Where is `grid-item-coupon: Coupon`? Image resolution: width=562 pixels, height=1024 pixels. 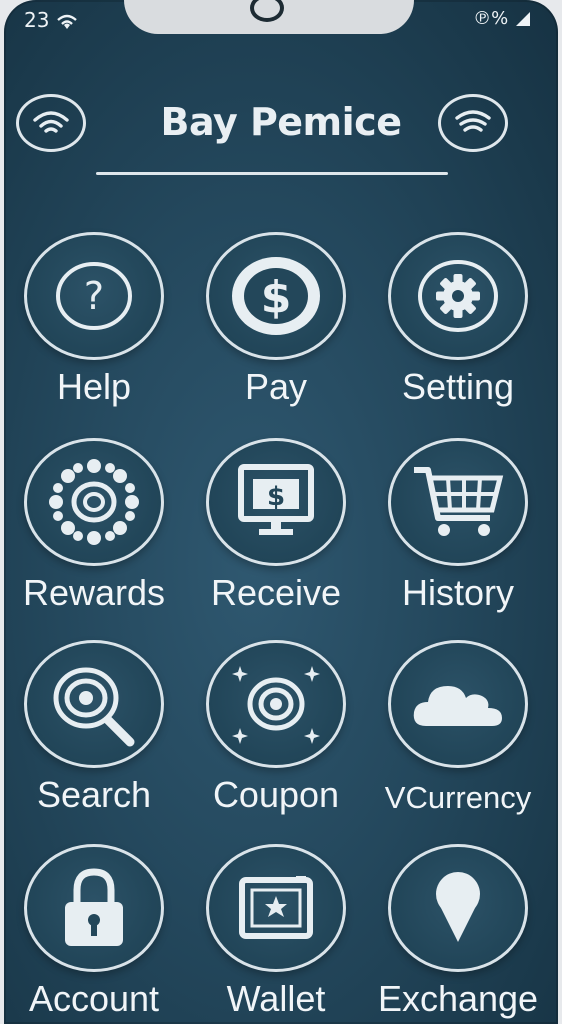 grid-item-coupon: Coupon is located at coordinates (276, 728).